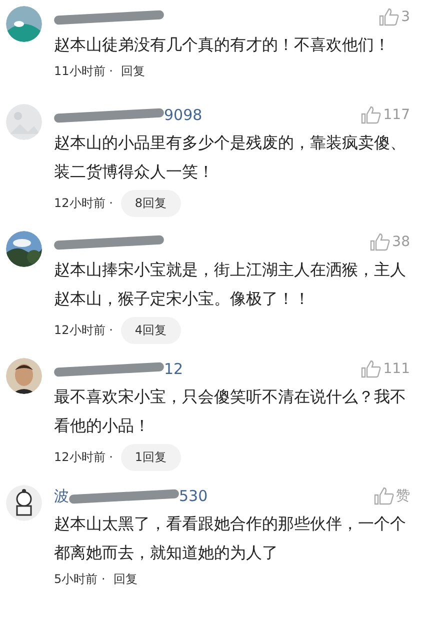 The image size is (428, 641). What do you see at coordinates (396, 369) in the screenshot?
I see `like-count: 111` at bounding box center [396, 369].